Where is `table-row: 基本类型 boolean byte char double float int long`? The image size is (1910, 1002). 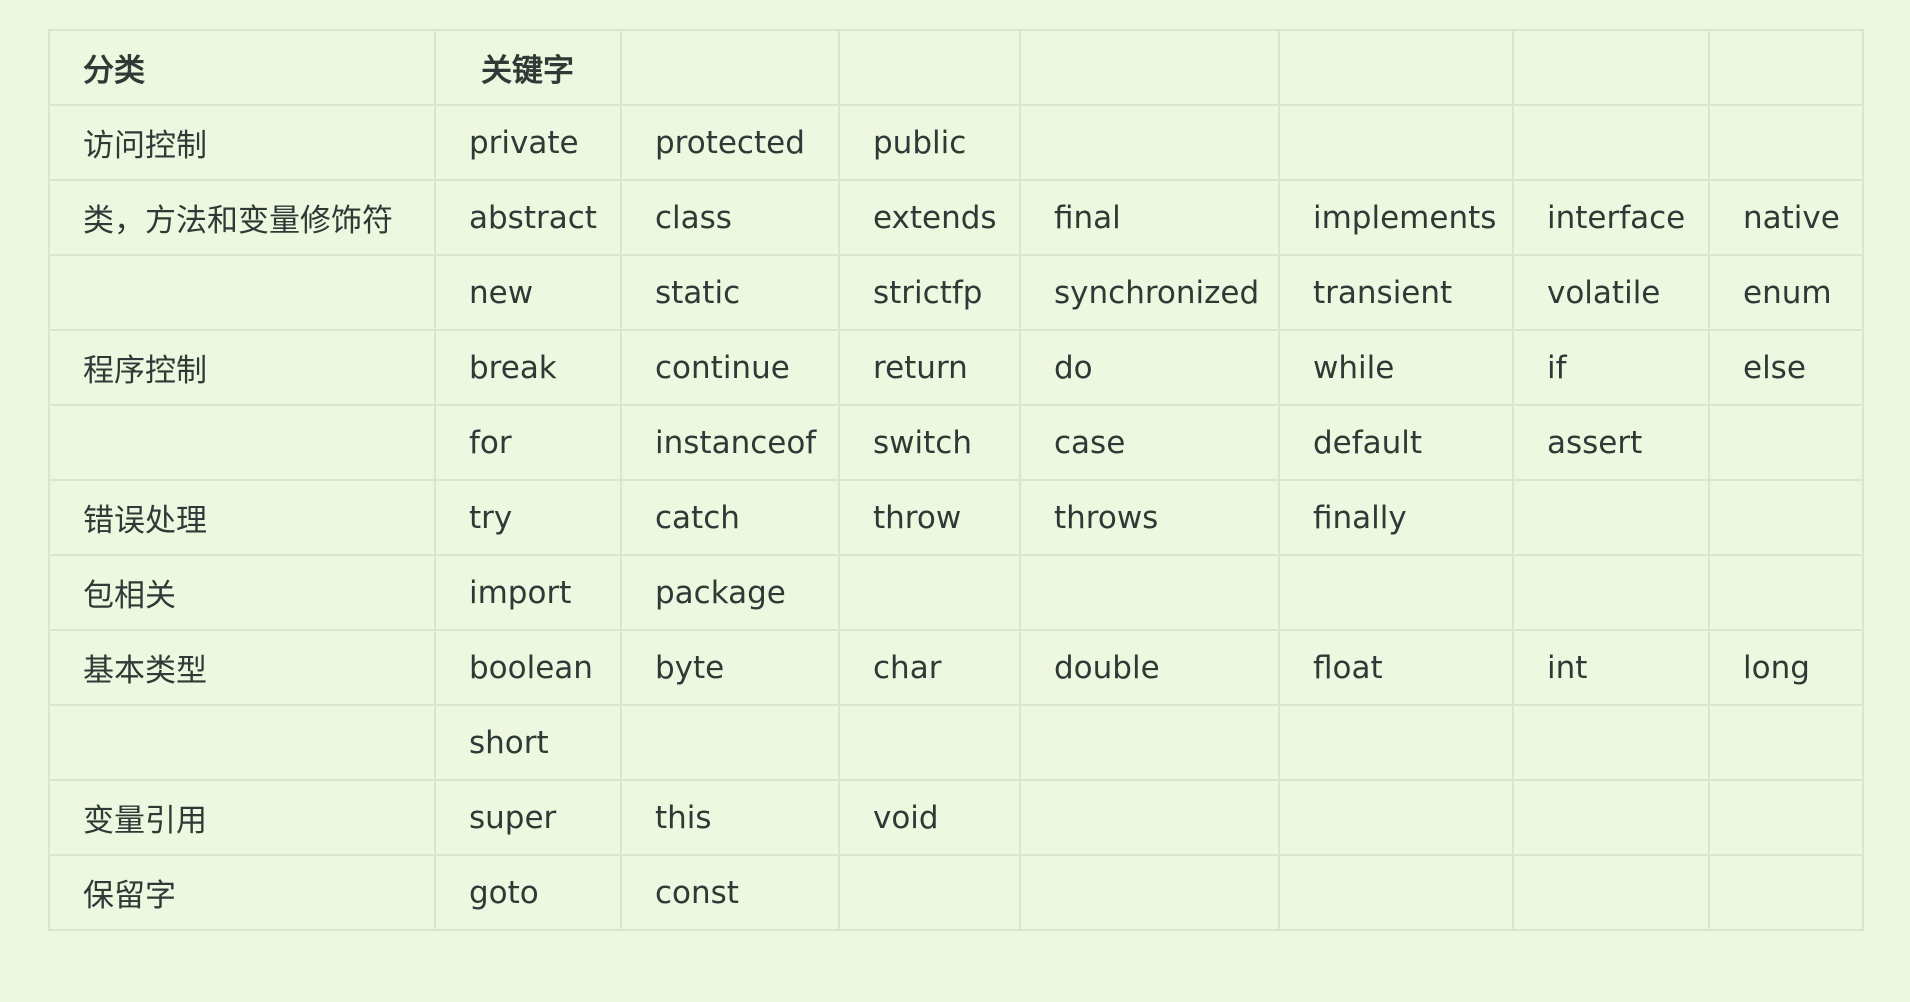
table-row: 基本类型 boolean byte char double float int long is located at coordinates (956, 667).